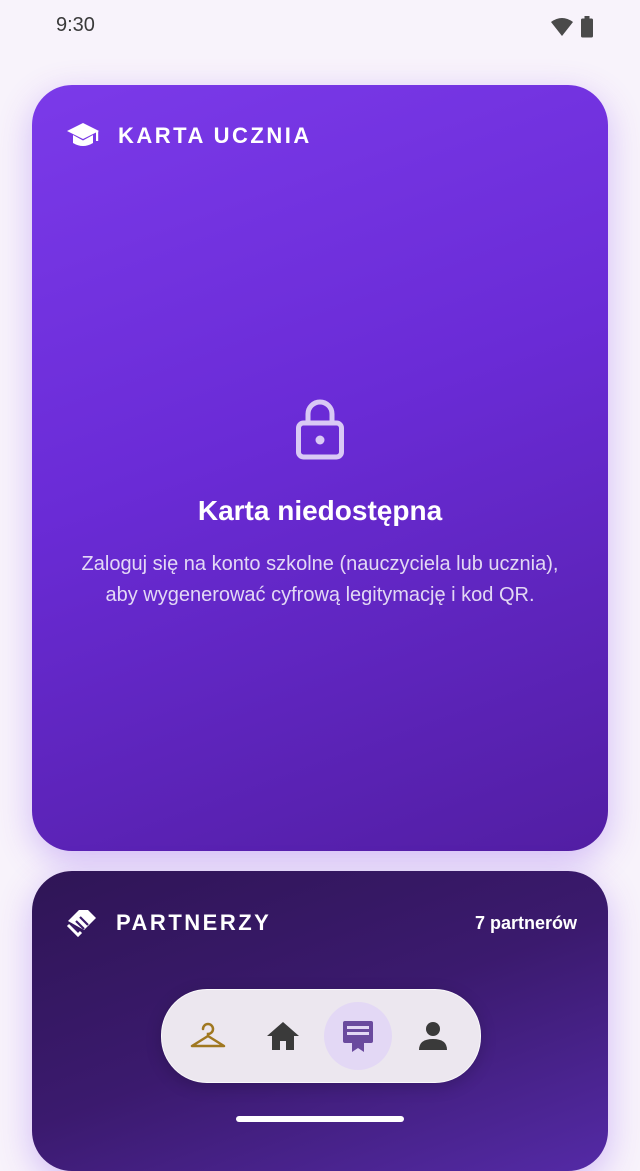  I want to click on hanger-icon, so click(208, 1035).